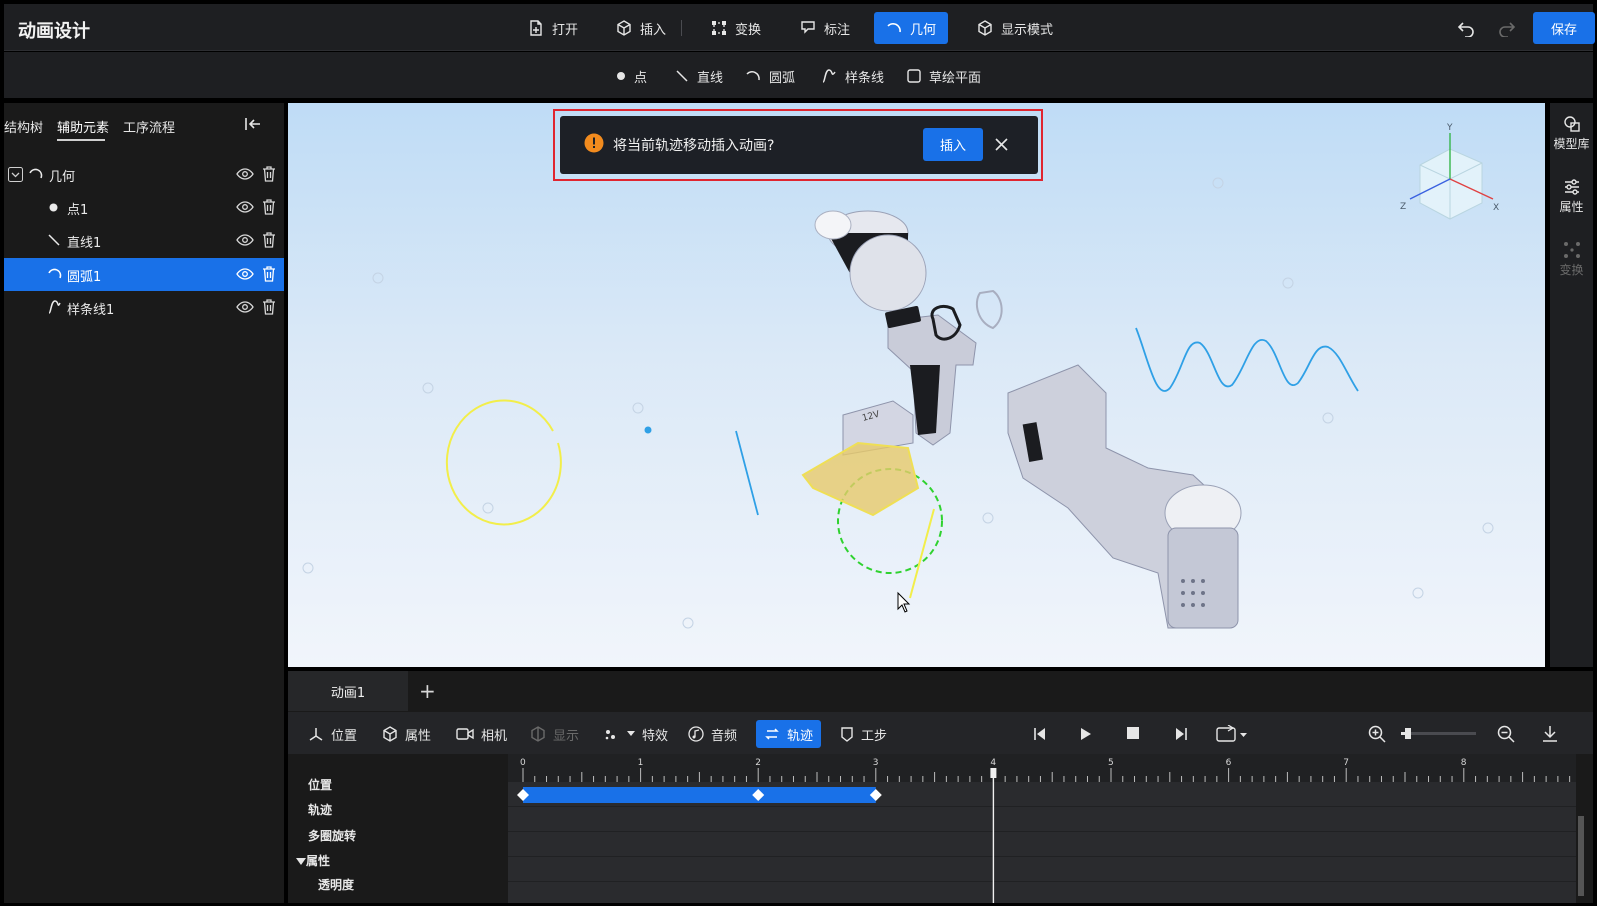  I want to click on tree-item-arc: 圆弧1, so click(144, 274).